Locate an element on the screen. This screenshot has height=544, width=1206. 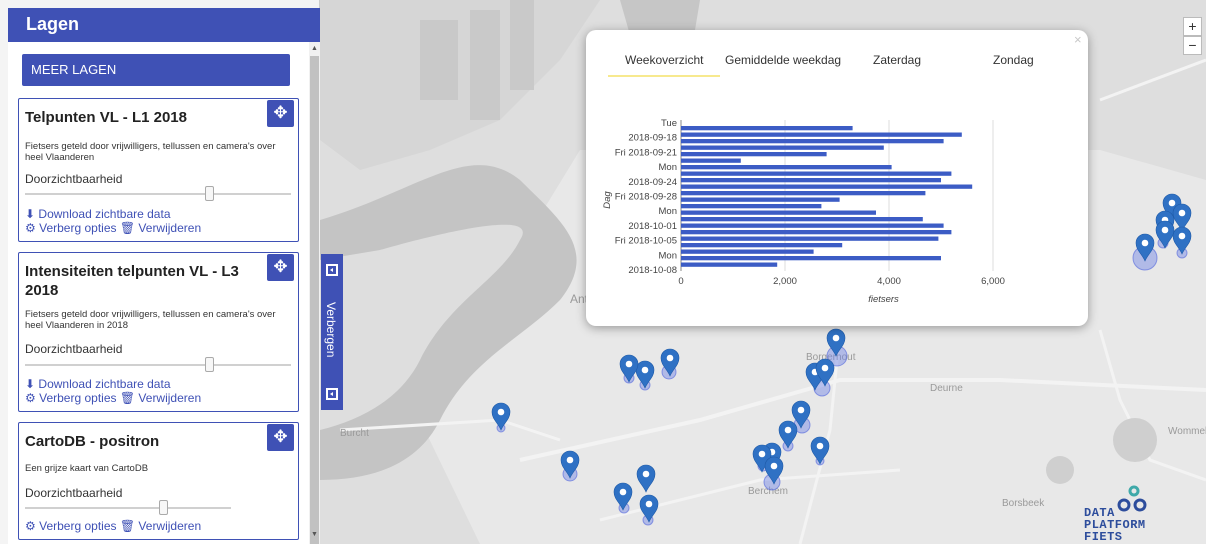
scroll-down-icon: ▼ is located at coordinates (314, 534).